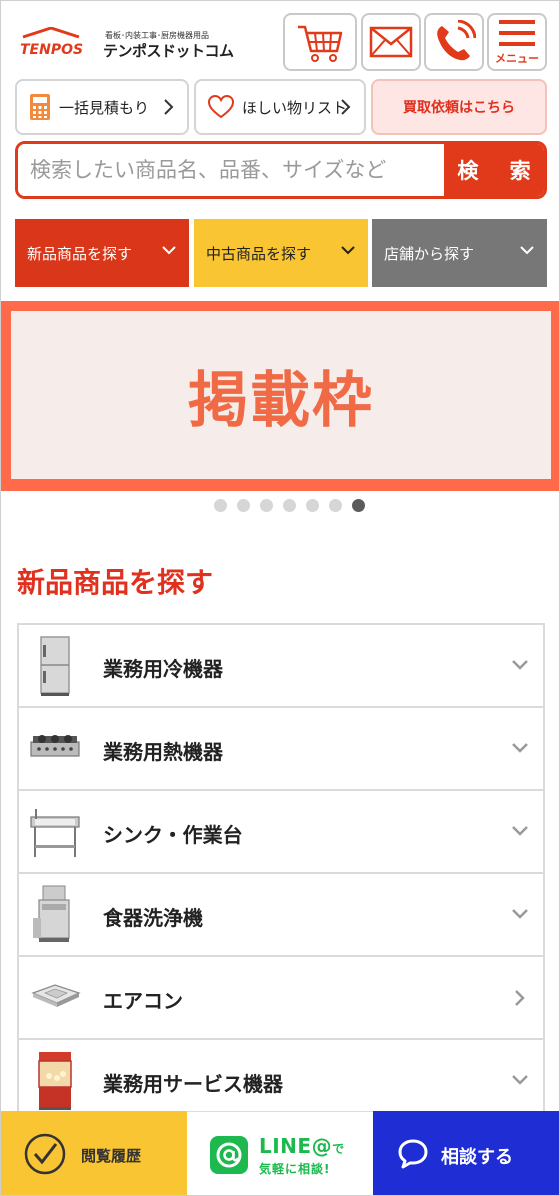 This screenshot has height=1196, width=560. I want to click on search-button: 検 索, so click(494, 170).